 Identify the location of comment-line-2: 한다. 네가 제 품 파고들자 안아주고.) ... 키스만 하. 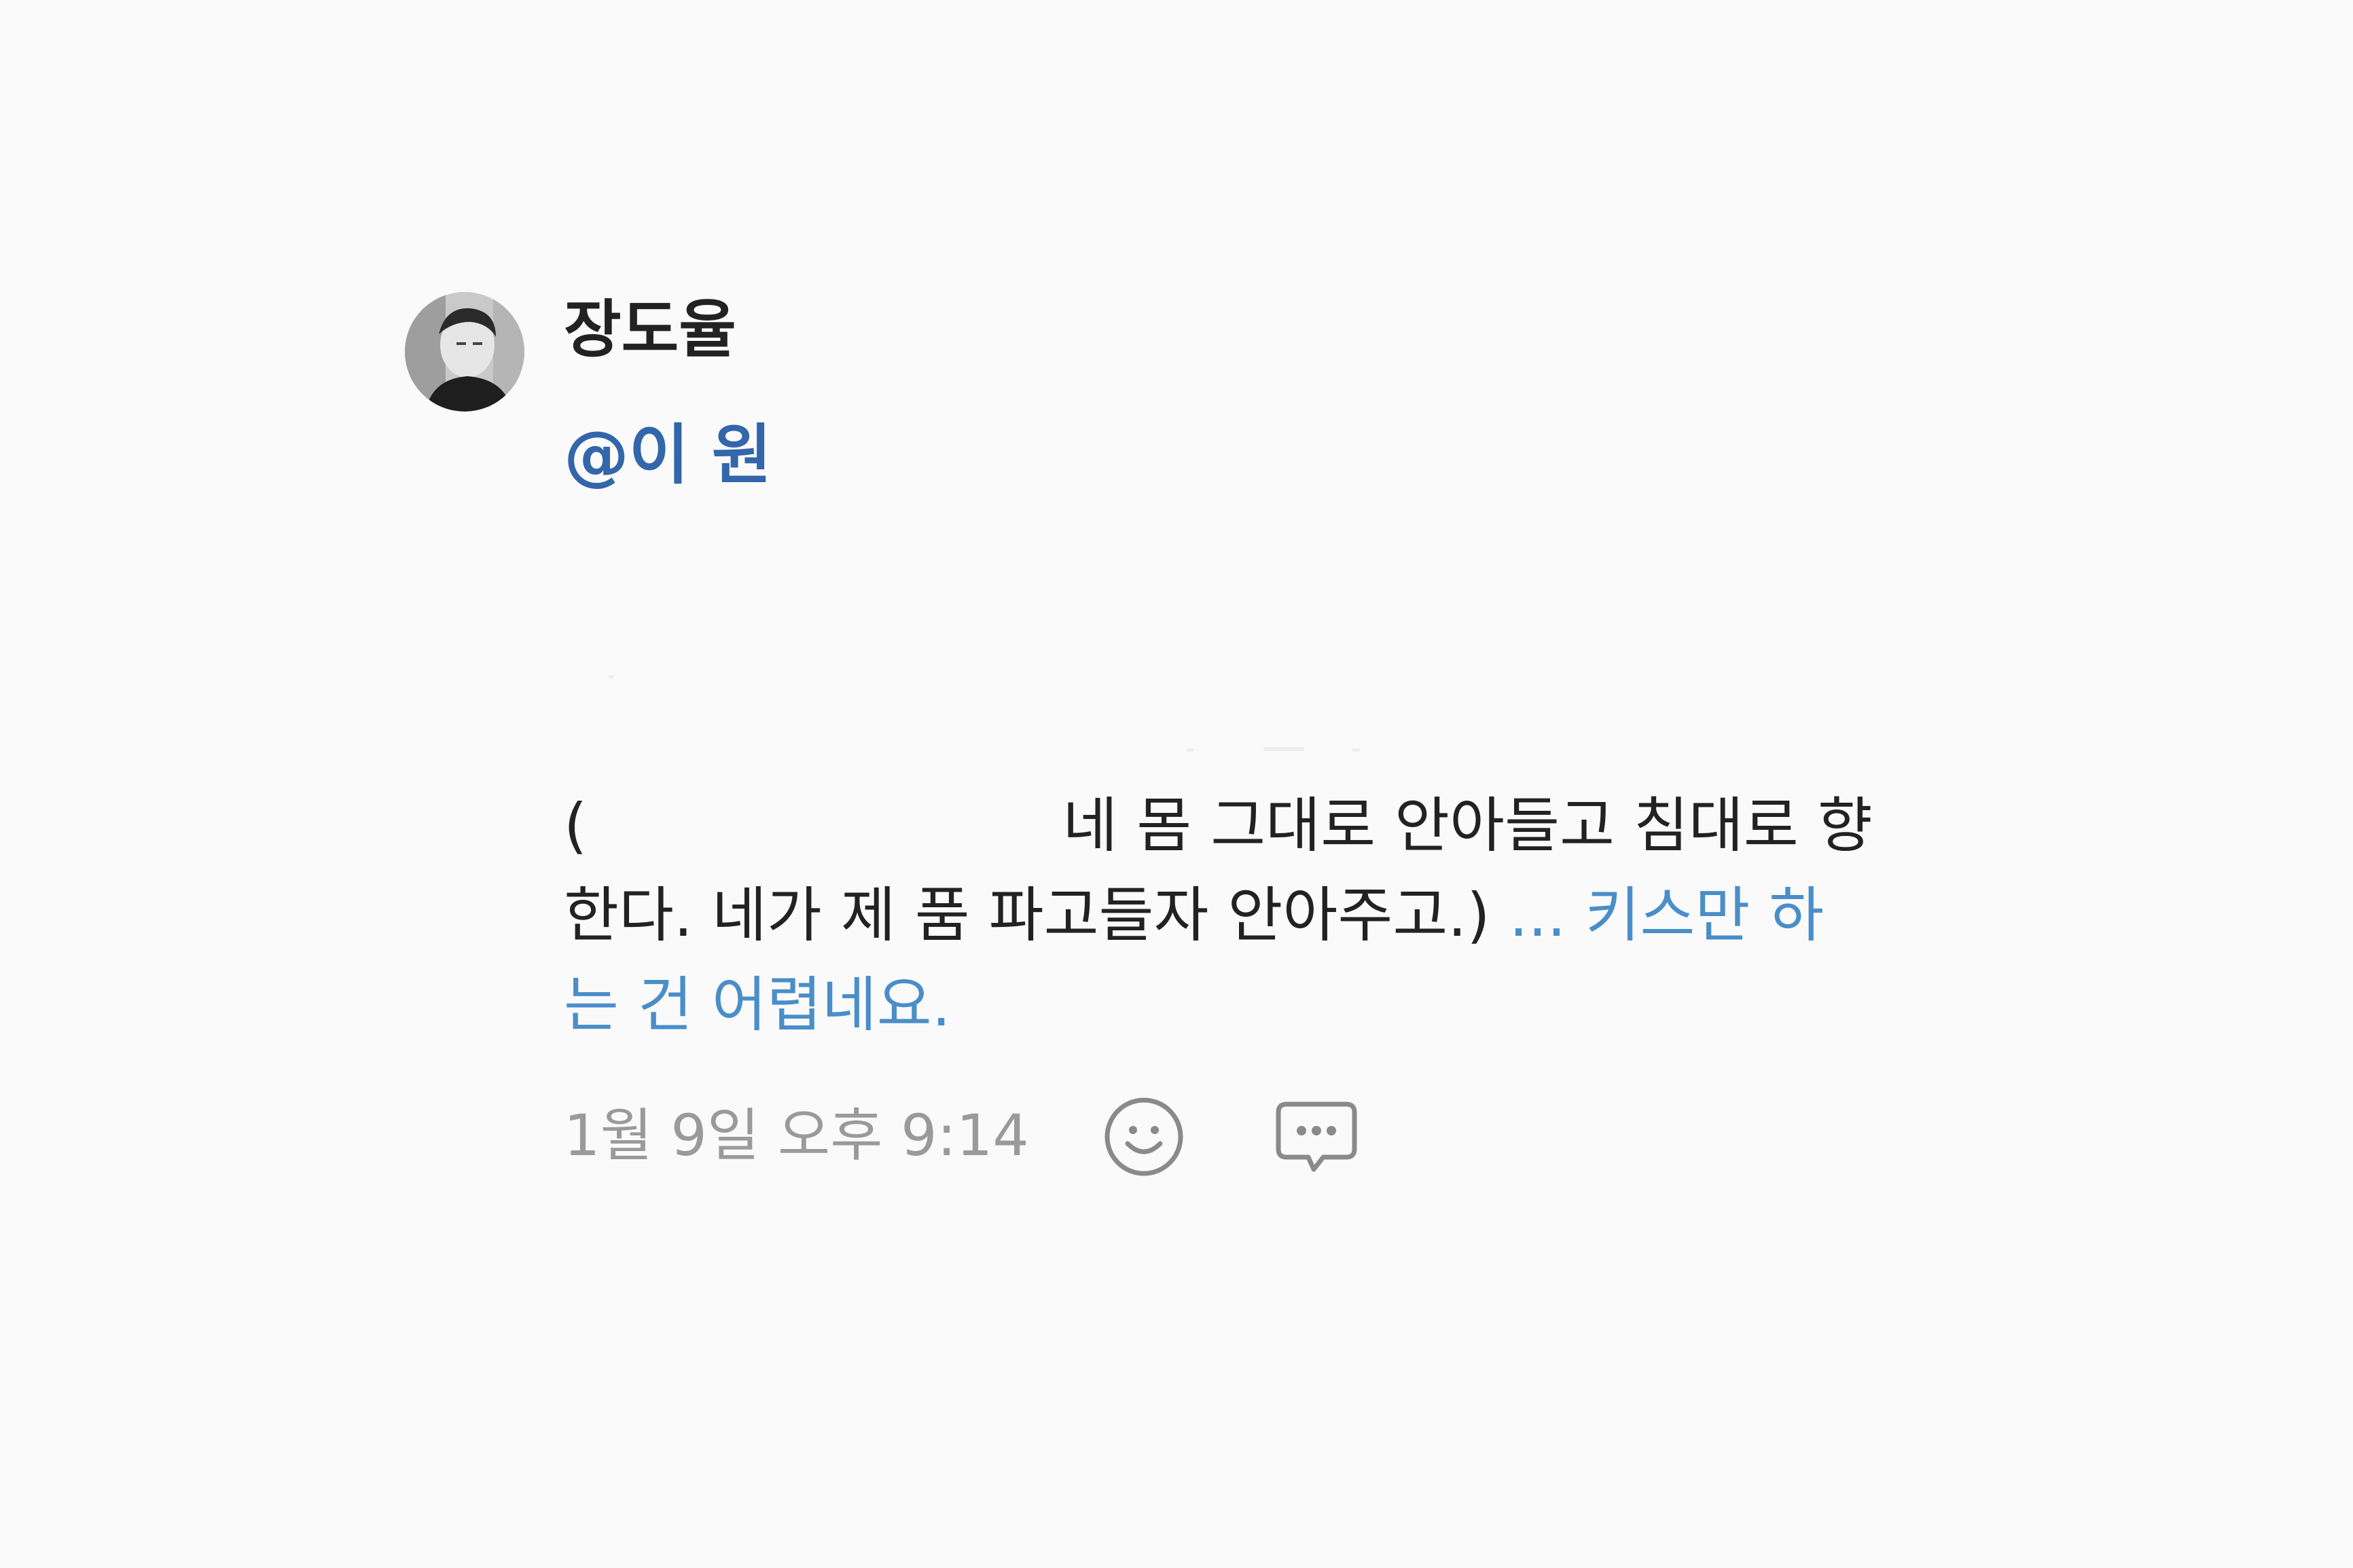
(1260, 915).